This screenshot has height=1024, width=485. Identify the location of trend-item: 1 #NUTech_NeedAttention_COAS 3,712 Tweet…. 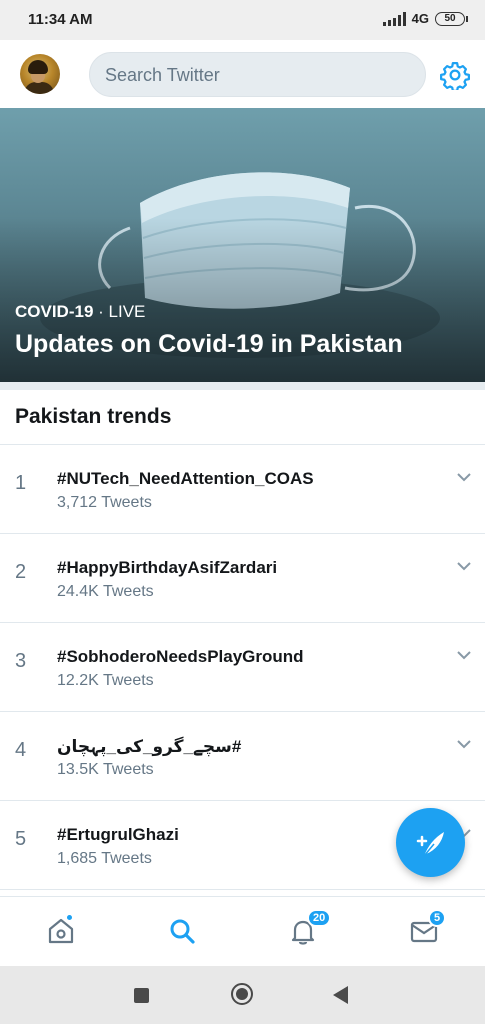
(242, 489).